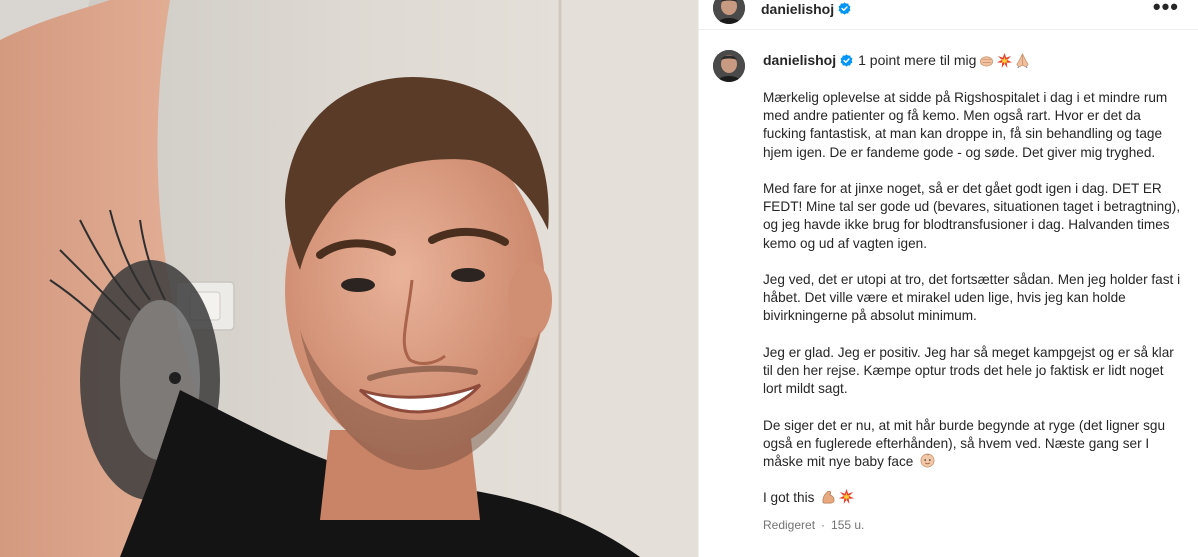  What do you see at coordinates (927, 460) in the screenshot?
I see `baby-face-icon` at bounding box center [927, 460].